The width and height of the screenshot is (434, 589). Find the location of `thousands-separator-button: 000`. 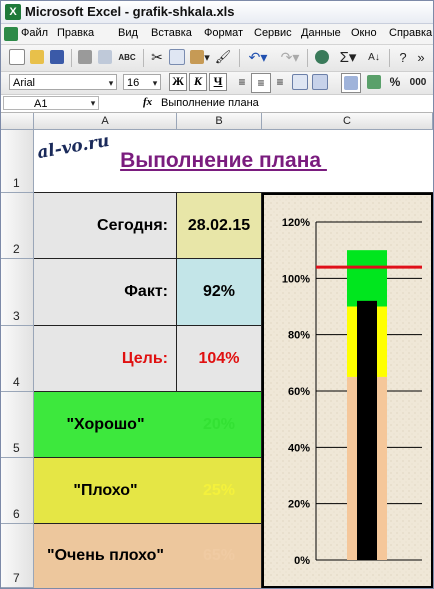

thousands-separator-button: 000 is located at coordinates (418, 82).